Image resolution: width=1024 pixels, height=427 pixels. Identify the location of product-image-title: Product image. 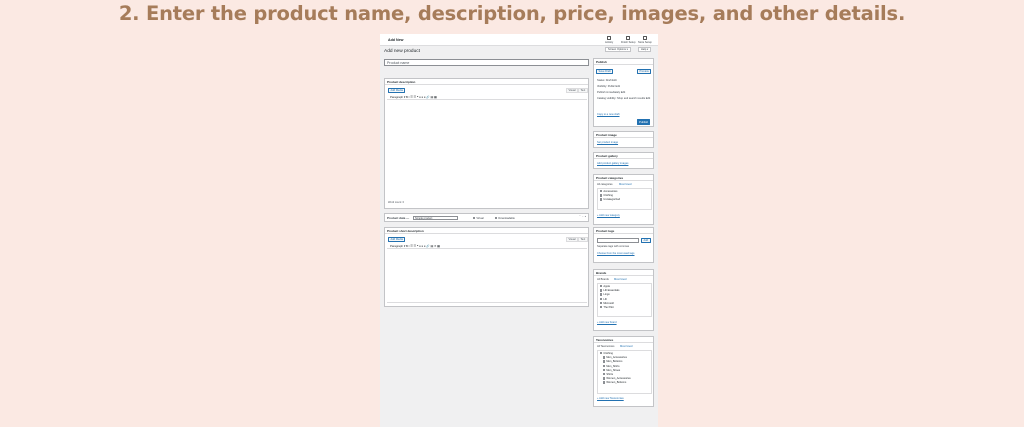
(623, 135).